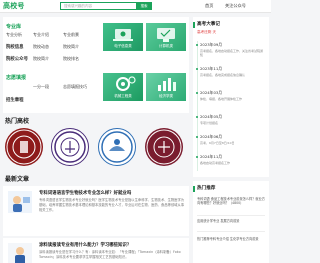 The width and height of the screenshot is (320, 263). What do you see at coordinates (41, 47) in the screenshot?
I see `link-college-news: 院校动态` at bounding box center [41, 47].